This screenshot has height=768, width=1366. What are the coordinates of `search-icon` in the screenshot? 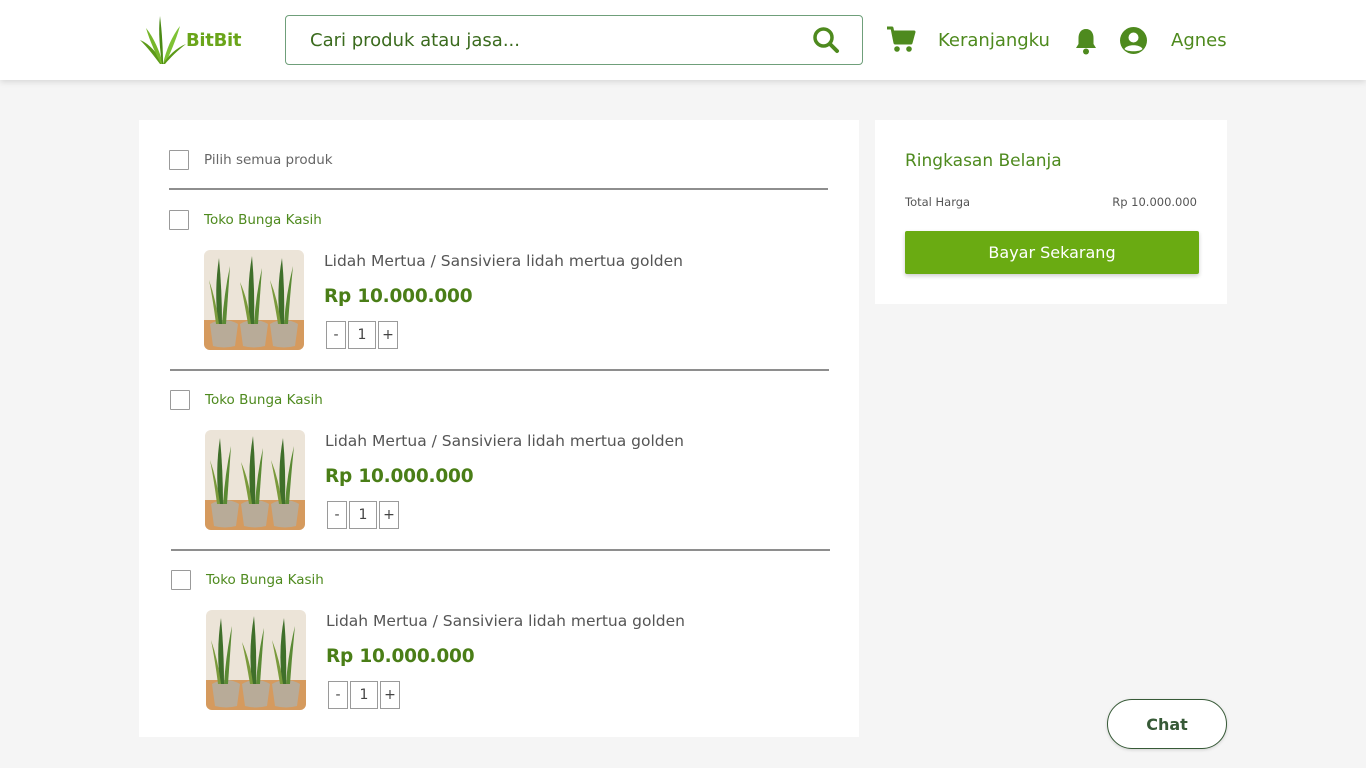 It's located at (826, 40).